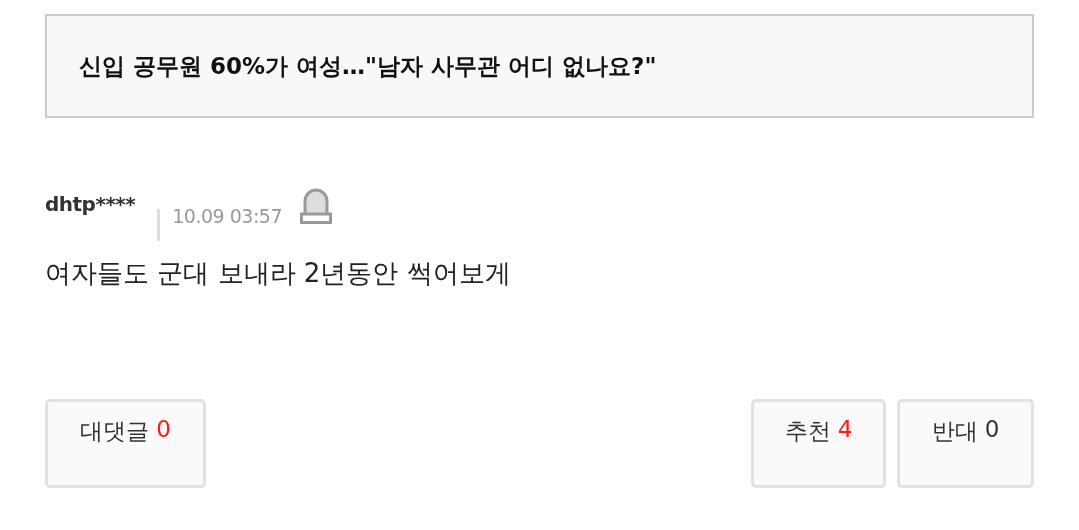 The width and height of the screenshot is (1079, 530). I want to click on like-button: 추천 4, so click(818, 443).